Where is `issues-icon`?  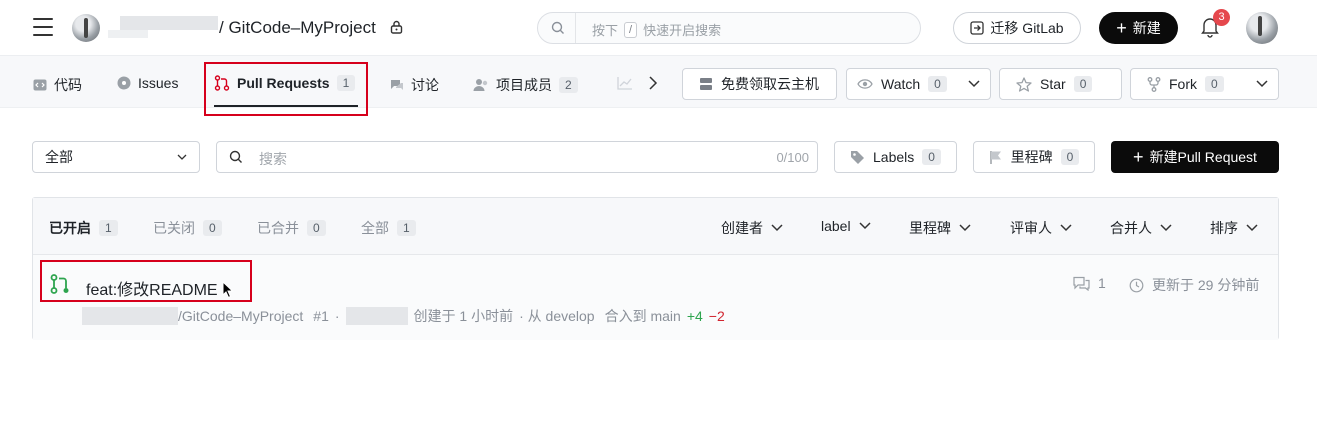
issues-icon is located at coordinates (124, 83).